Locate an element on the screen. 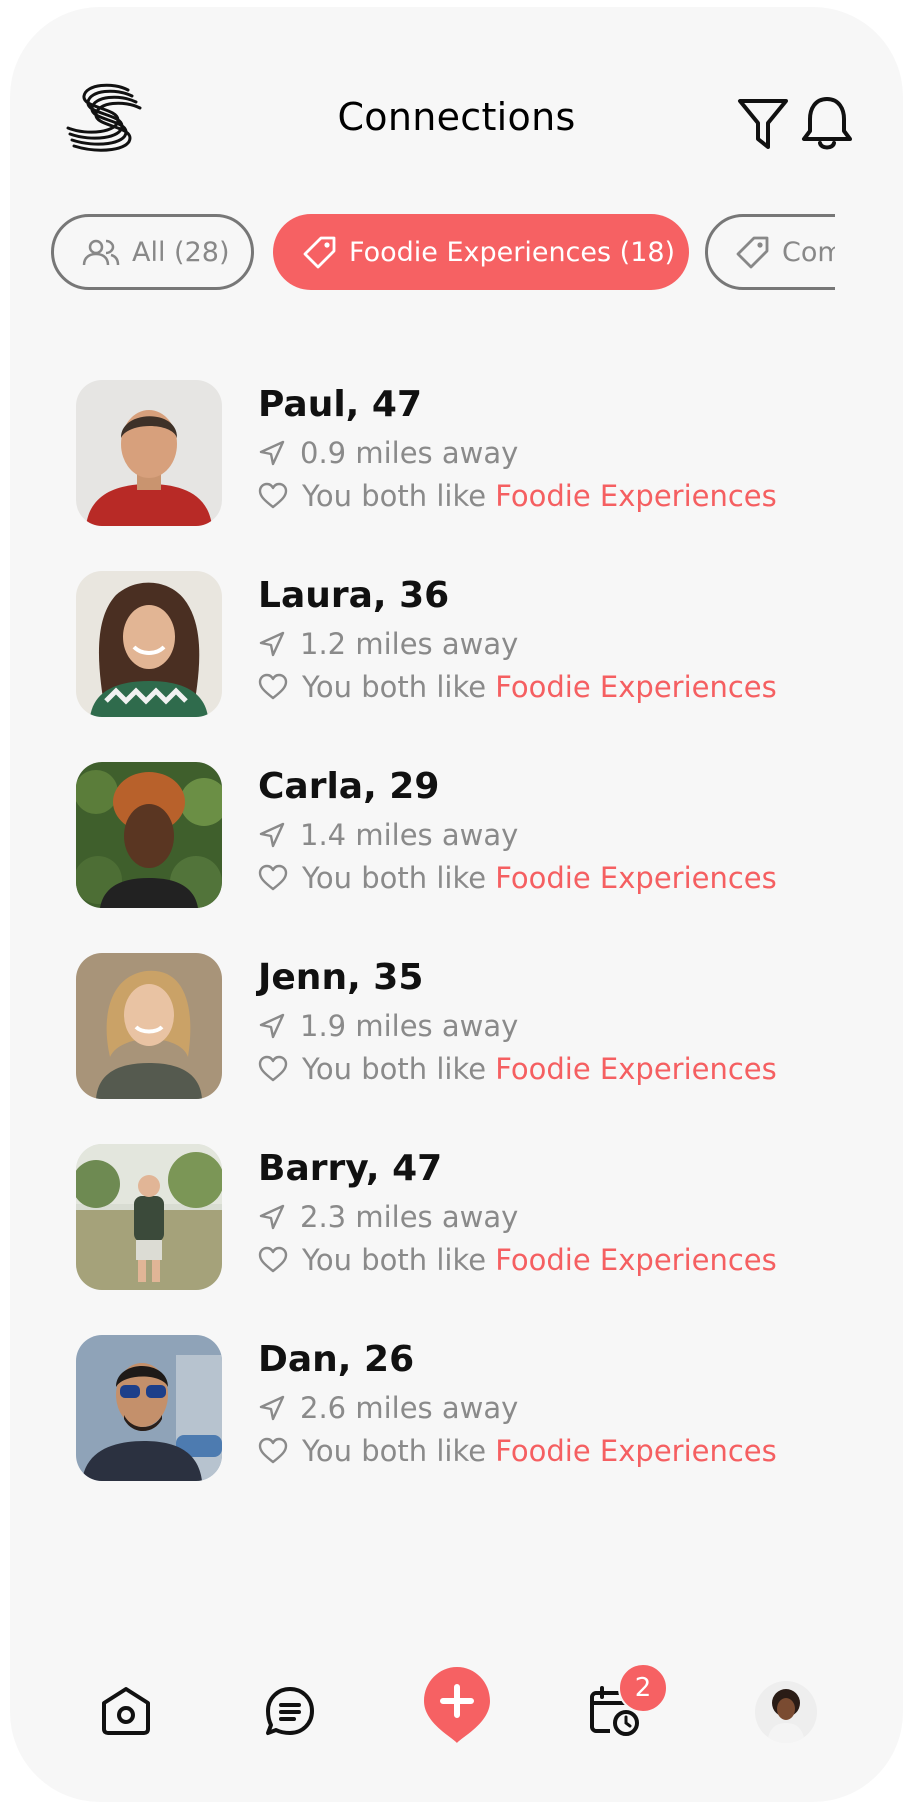 The height and width of the screenshot is (1809, 912). filter-chips: All (28) Foodie Experiences (18) Com is located at coordinates (422, 254).